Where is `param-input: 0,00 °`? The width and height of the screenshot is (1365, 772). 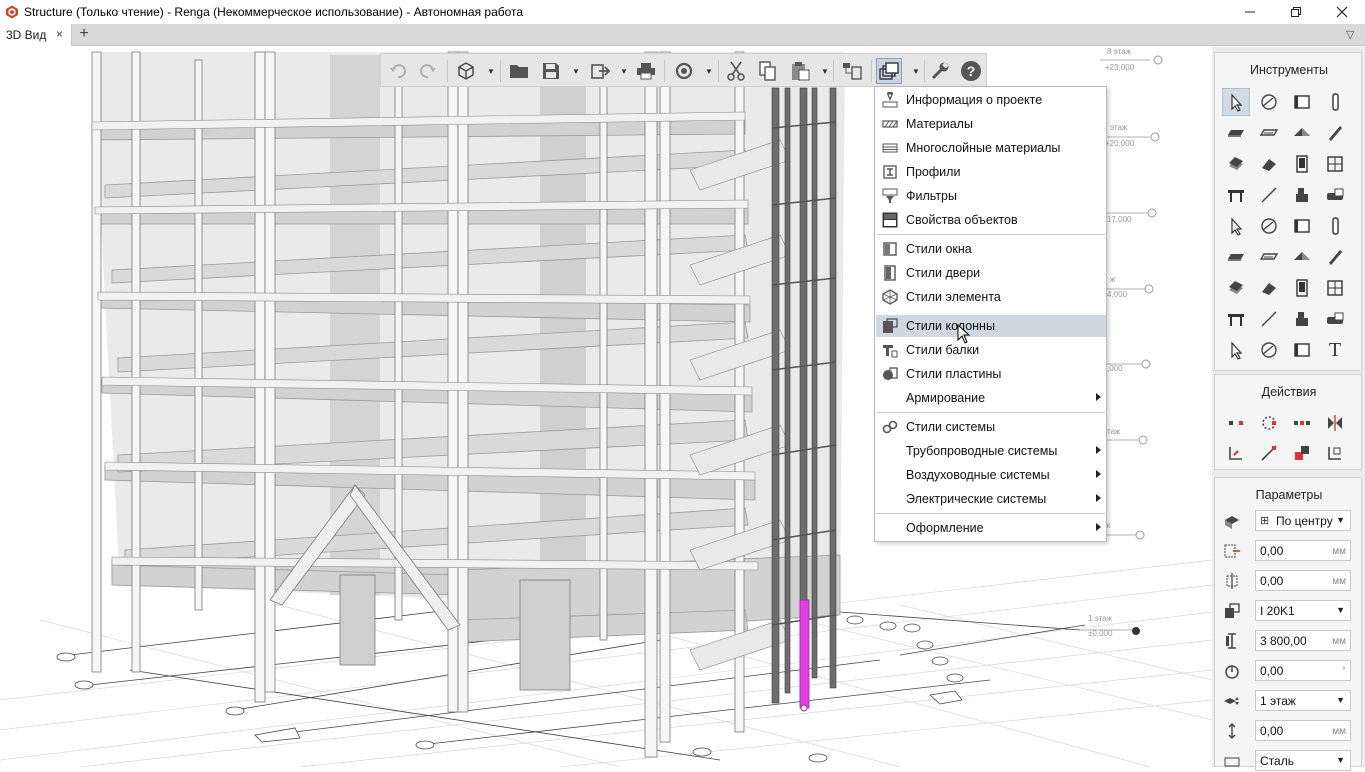
param-input: 0,00 ° is located at coordinates (1303, 670).